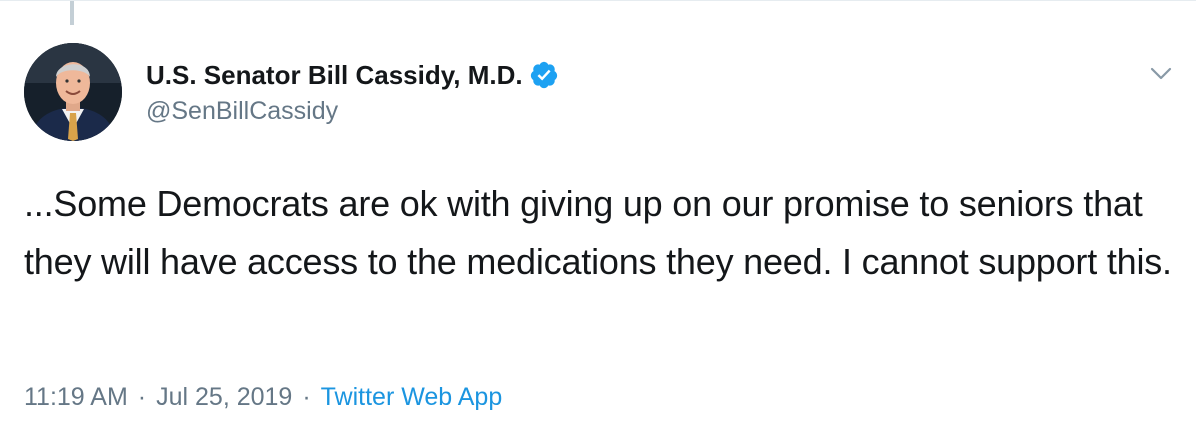  What do you see at coordinates (76, 397) in the screenshot?
I see `tweet-time: 11:19 AM` at bounding box center [76, 397].